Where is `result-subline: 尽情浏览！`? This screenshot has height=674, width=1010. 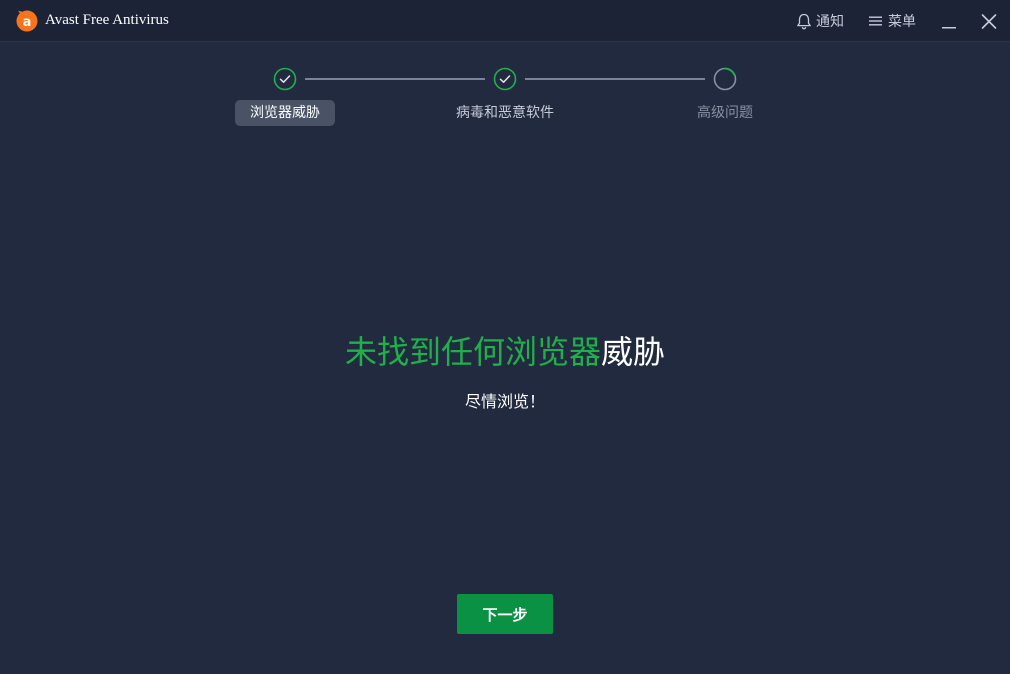 result-subline: 尽情浏览！ is located at coordinates (504, 401).